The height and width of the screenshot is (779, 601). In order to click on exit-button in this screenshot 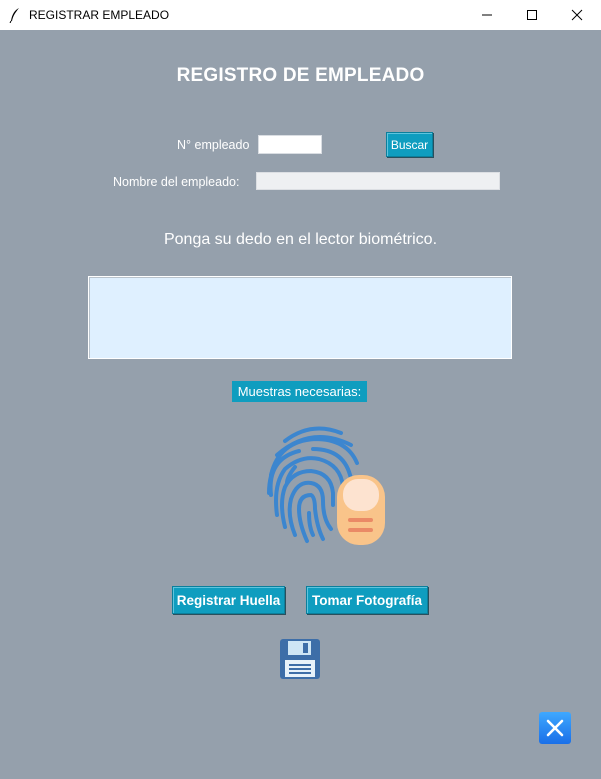, I will do `click(555, 728)`.